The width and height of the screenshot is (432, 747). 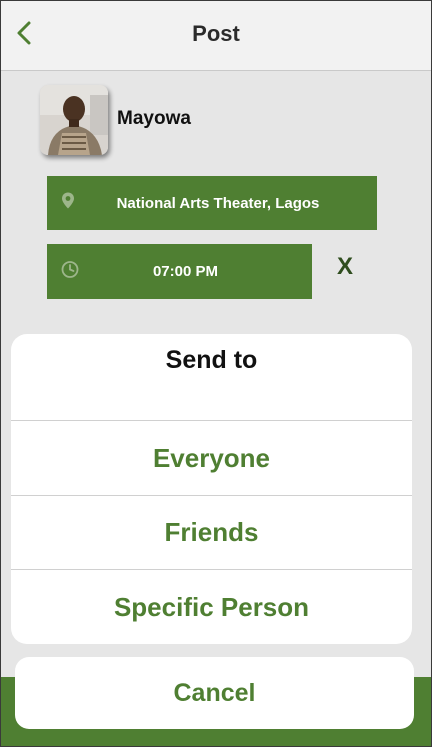 What do you see at coordinates (211, 458) in the screenshot?
I see `option-everyone: Everyone` at bounding box center [211, 458].